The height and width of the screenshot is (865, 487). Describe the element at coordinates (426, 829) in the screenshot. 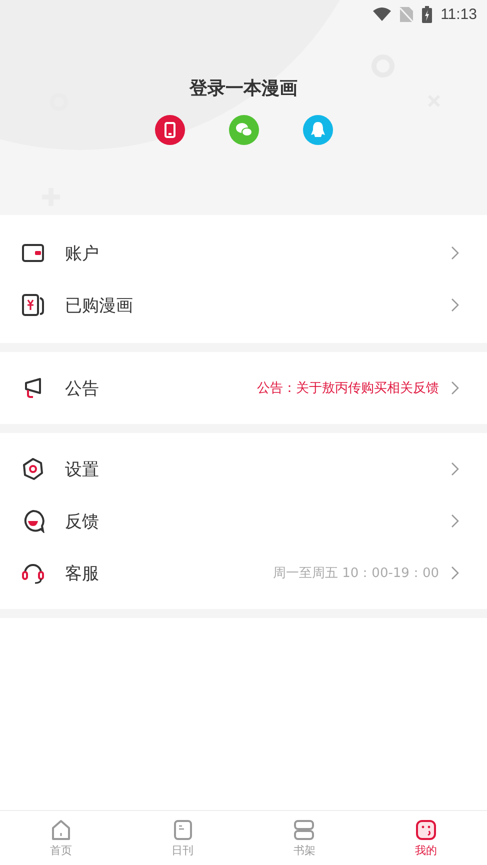

I see `face-icon` at that location.